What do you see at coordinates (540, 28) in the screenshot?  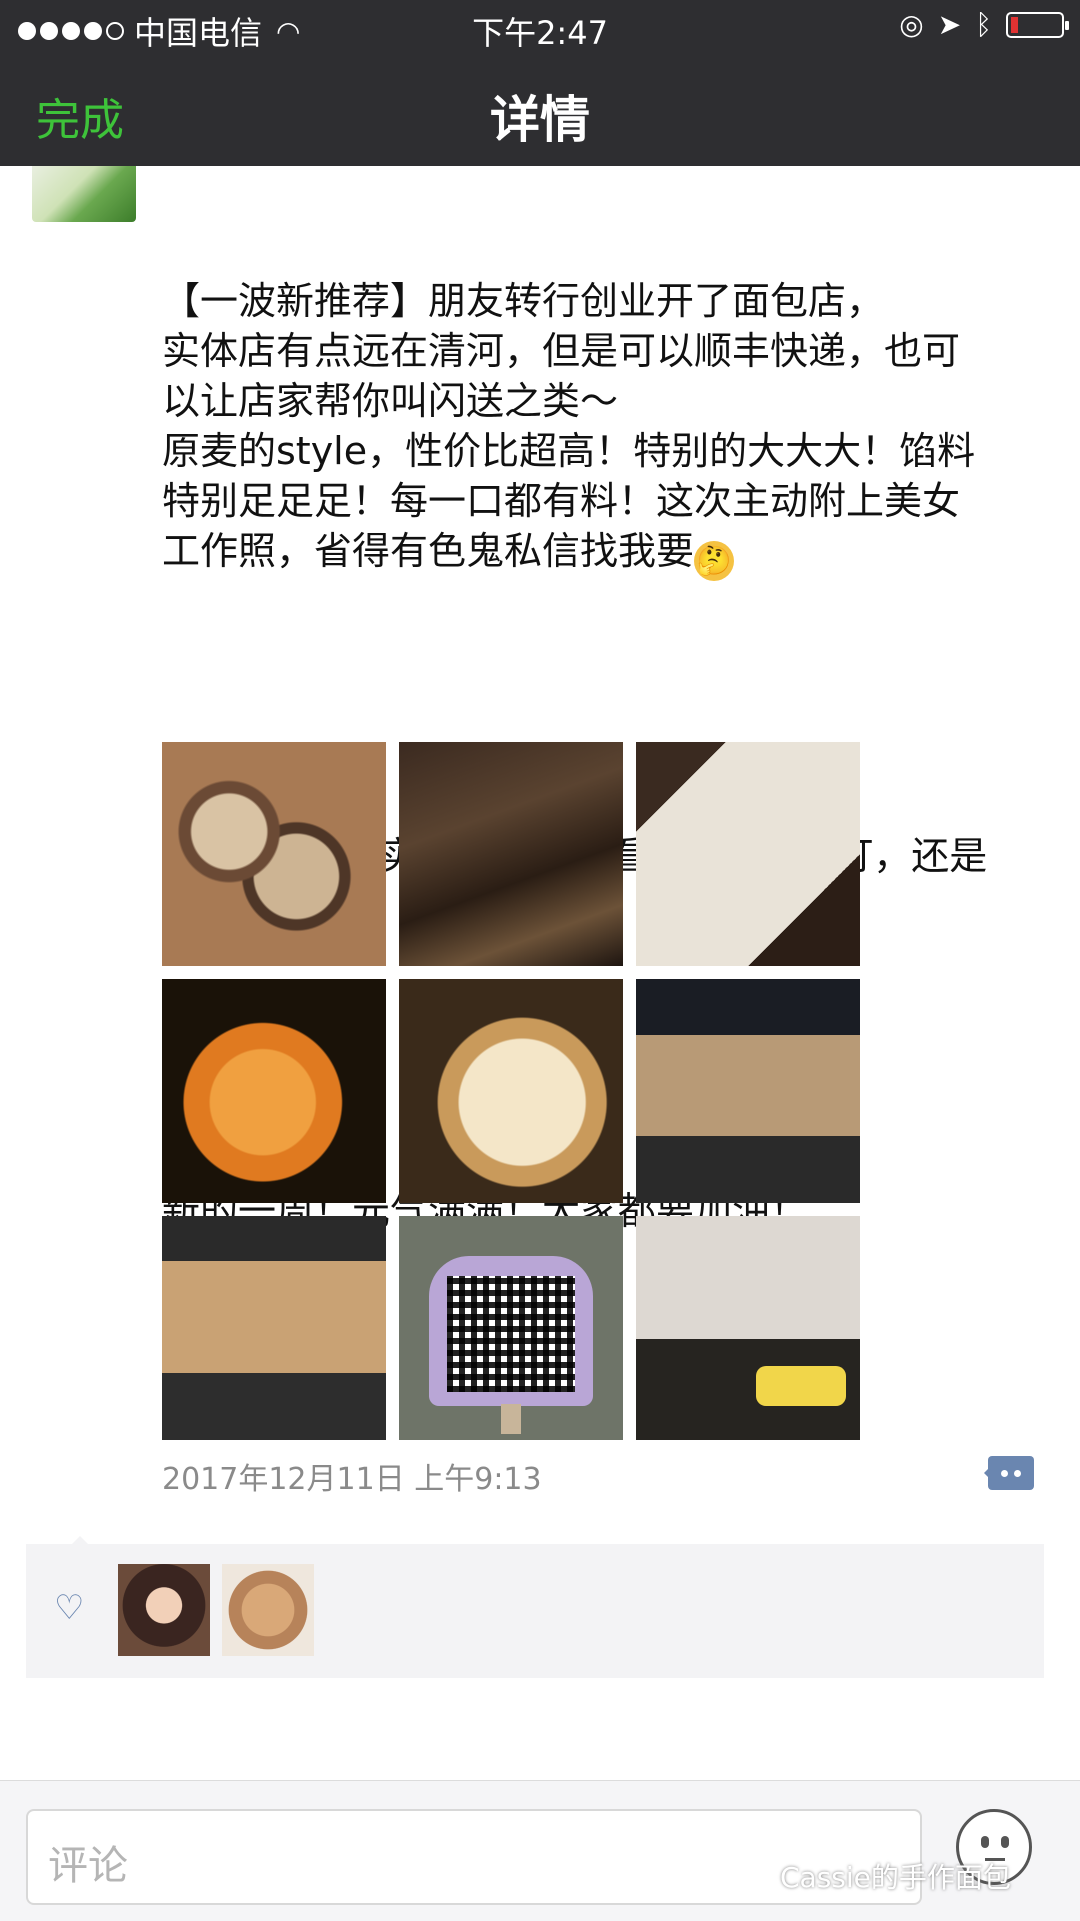 I see `status-bar: 中国电信 ◠ 下午2:47 ◎ ➤ ᛒ` at bounding box center [540, 28].